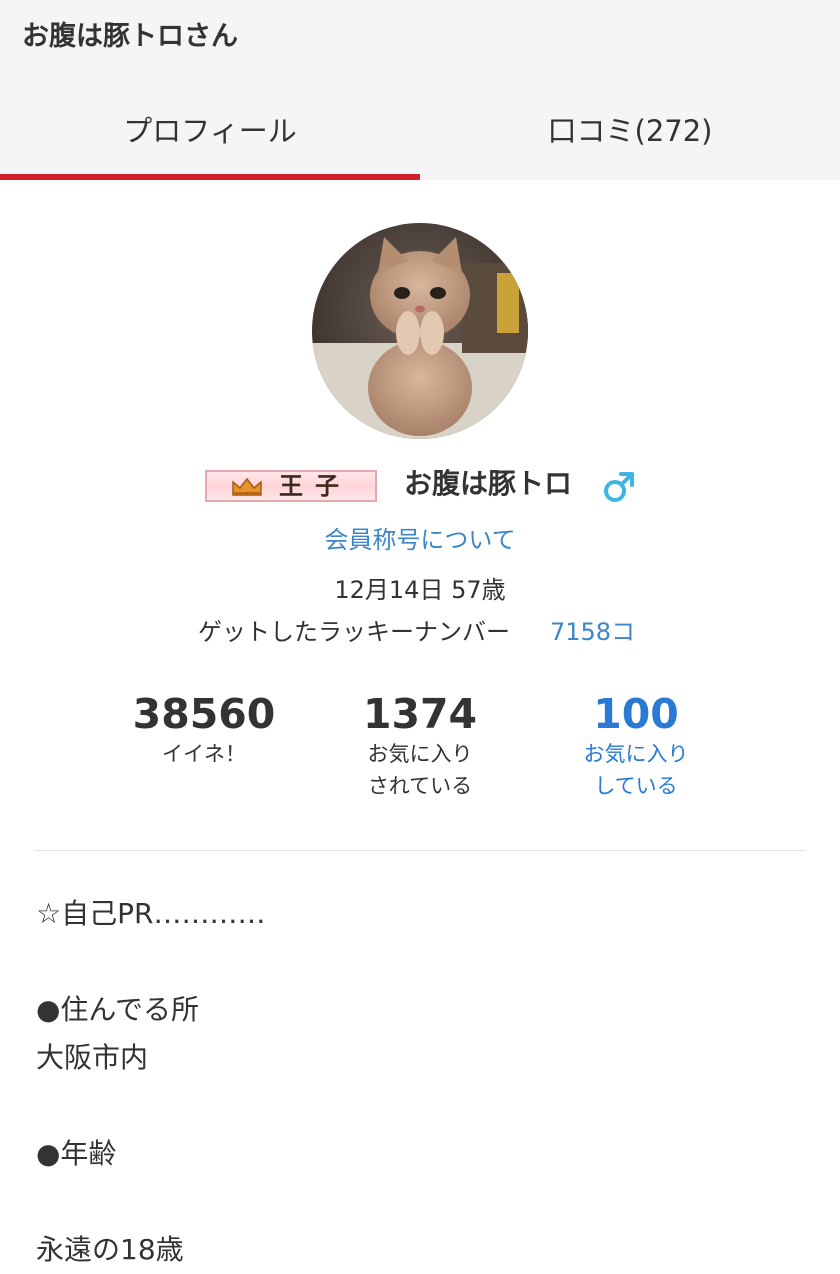 The width and height of the screenshot is (840, 1274). I want to click on tab-reviews: 口コミ(272), so click(630, 132).